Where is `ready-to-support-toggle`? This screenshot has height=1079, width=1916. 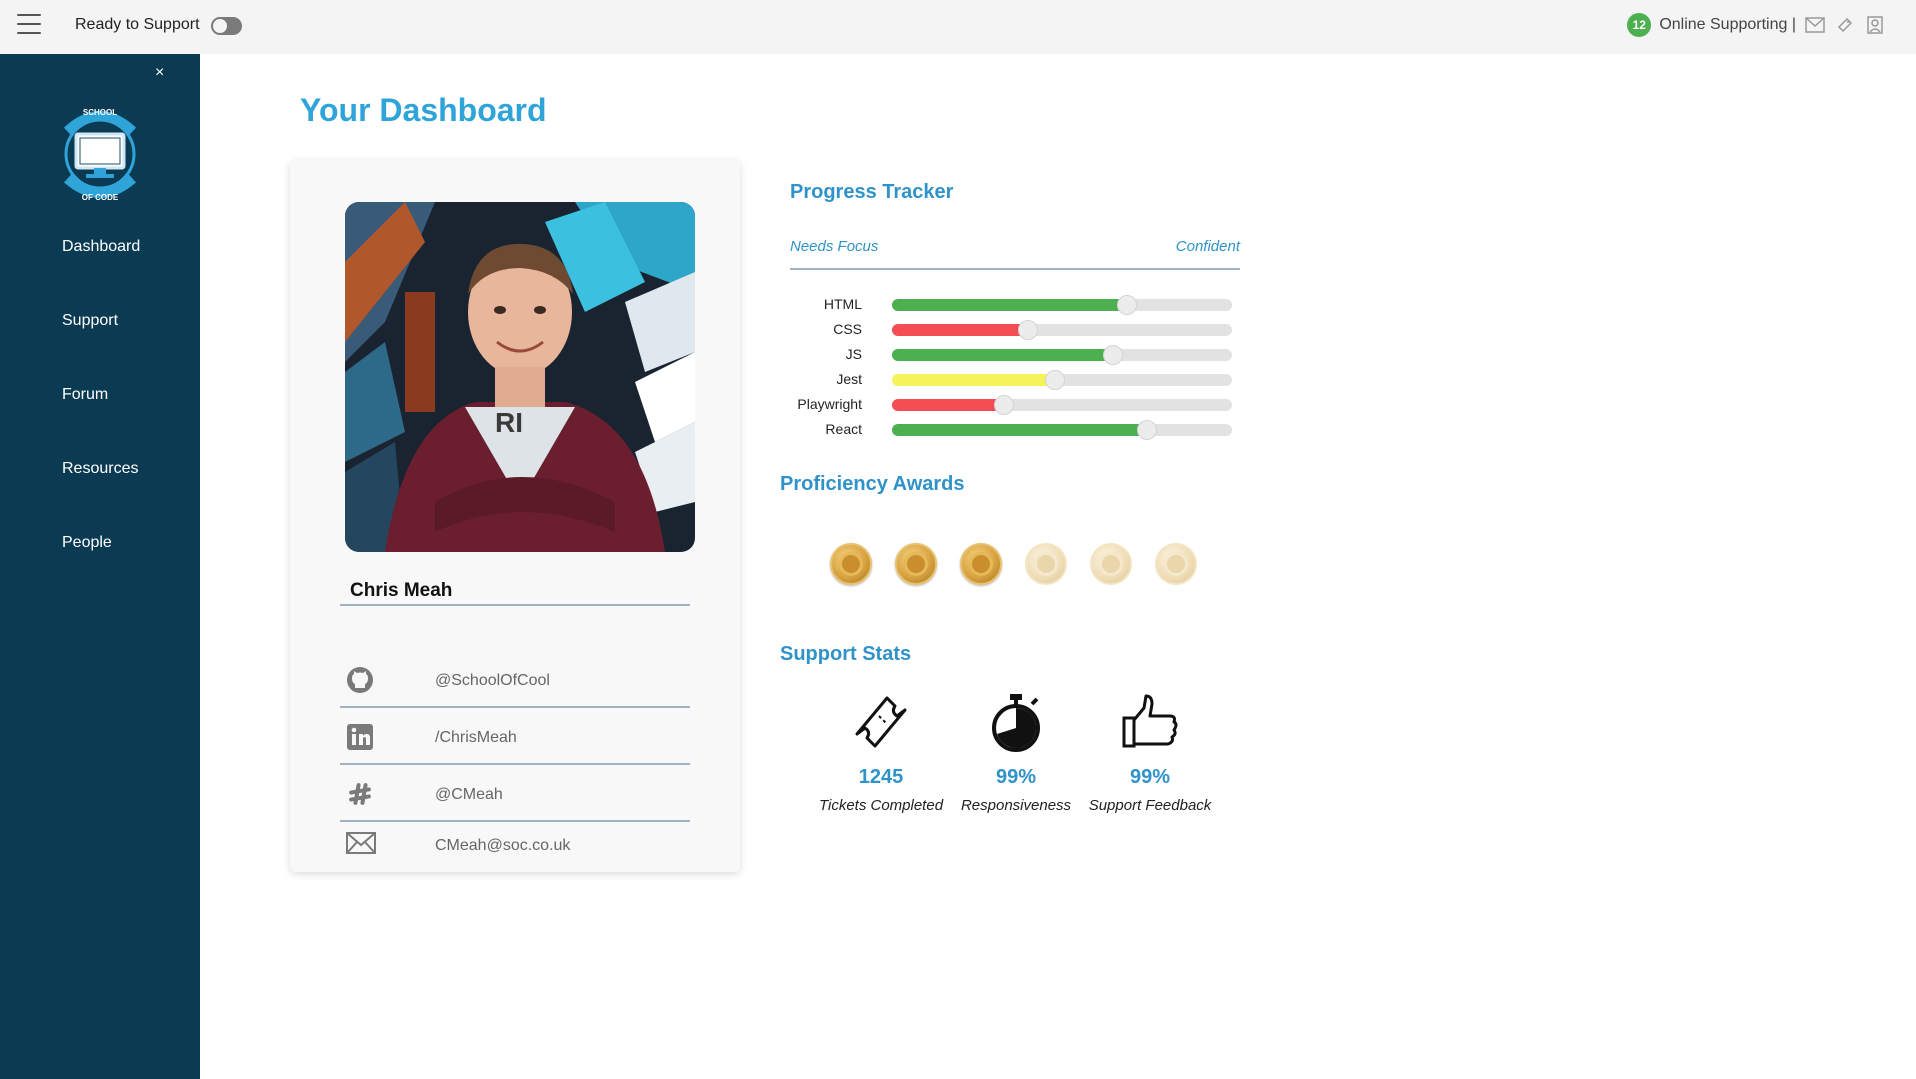
ready-to-support-toggle is located at coordinates (226, 26).